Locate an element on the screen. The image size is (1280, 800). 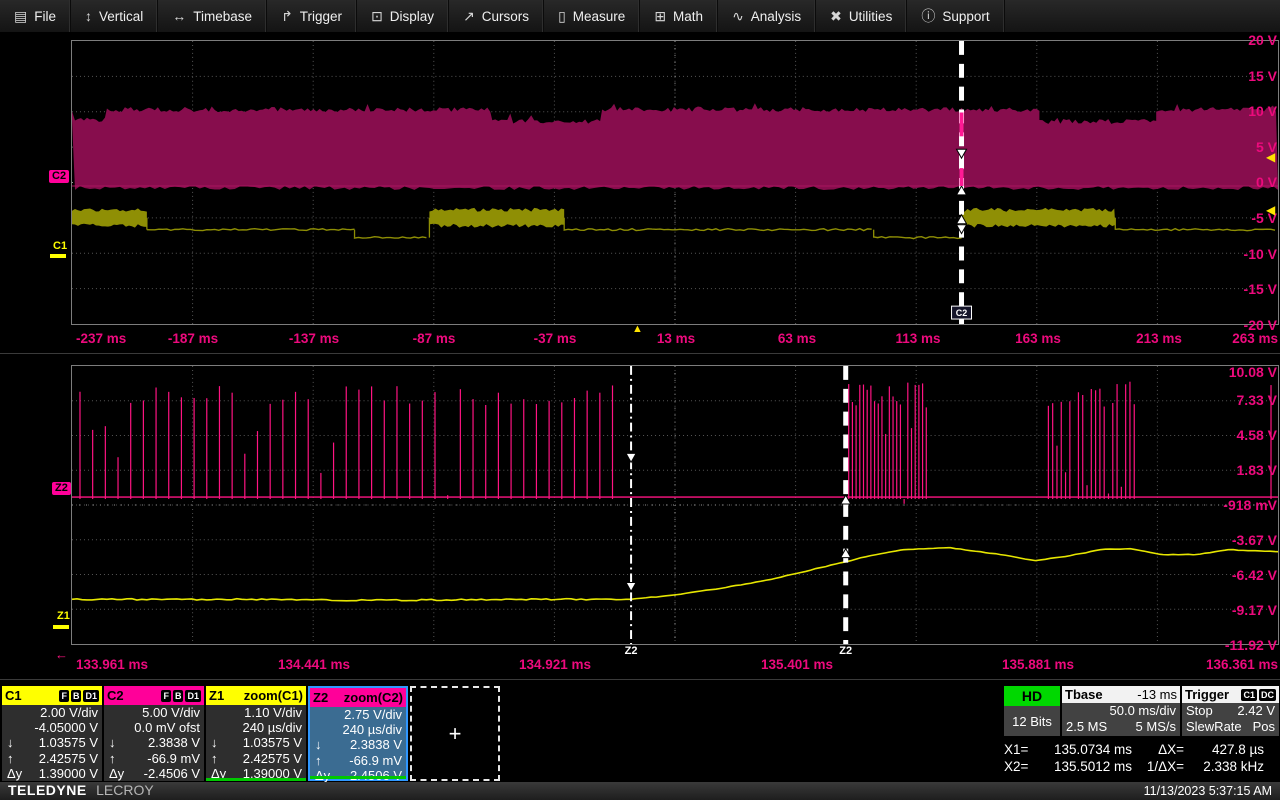
axis-label: -10 V is located at coordinates (1260, 254).